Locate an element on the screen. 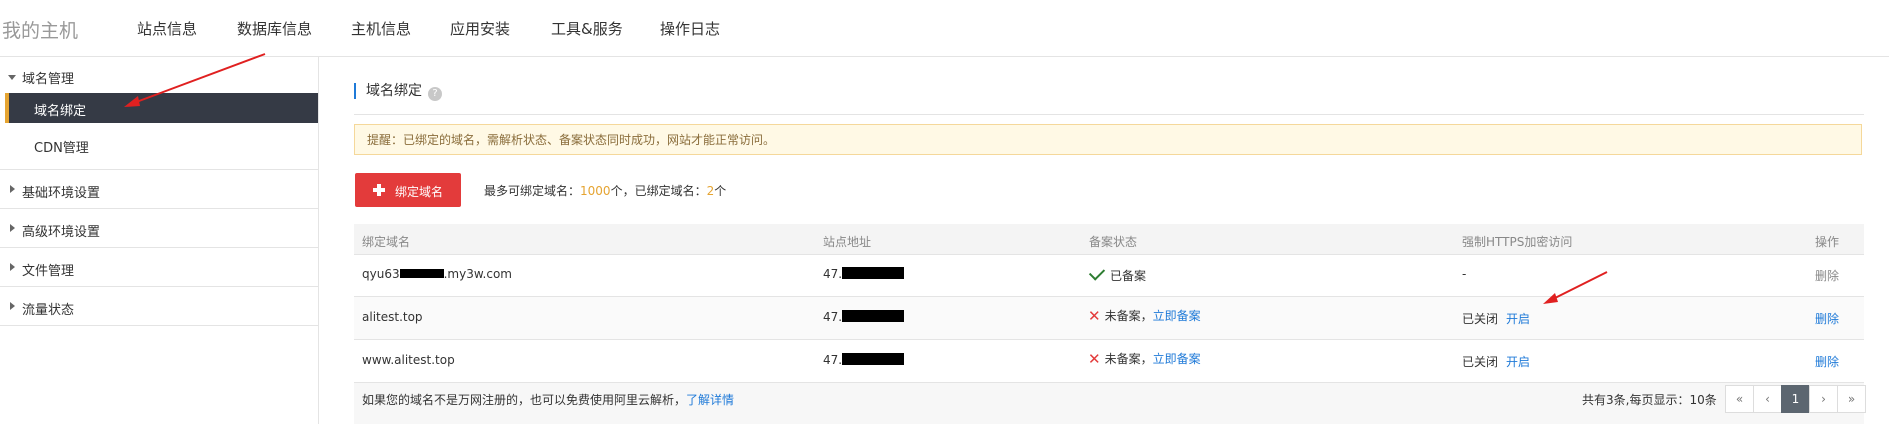 The height and width of the screenshot is (424, 1889). bind-domain-button: 绑定域名 is located at coordinates (408, 190).